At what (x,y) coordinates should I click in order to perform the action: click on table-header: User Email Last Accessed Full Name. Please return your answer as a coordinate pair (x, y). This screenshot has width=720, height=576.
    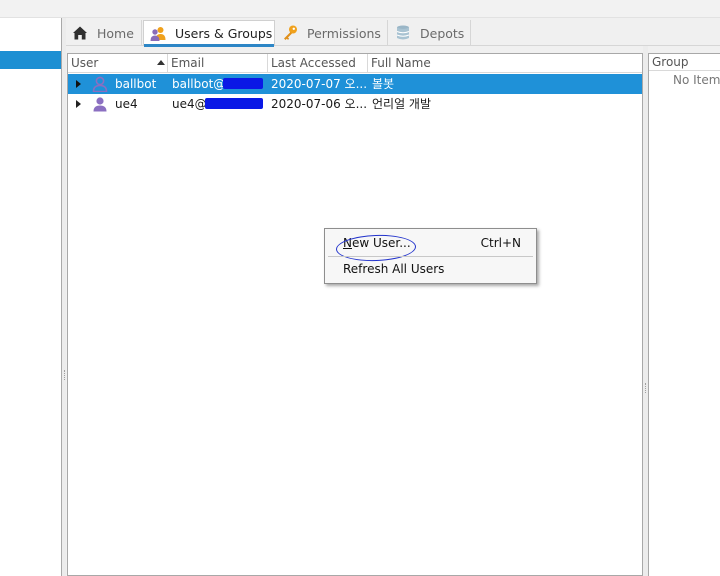
    Looking at the image, I should click on (355, 63).